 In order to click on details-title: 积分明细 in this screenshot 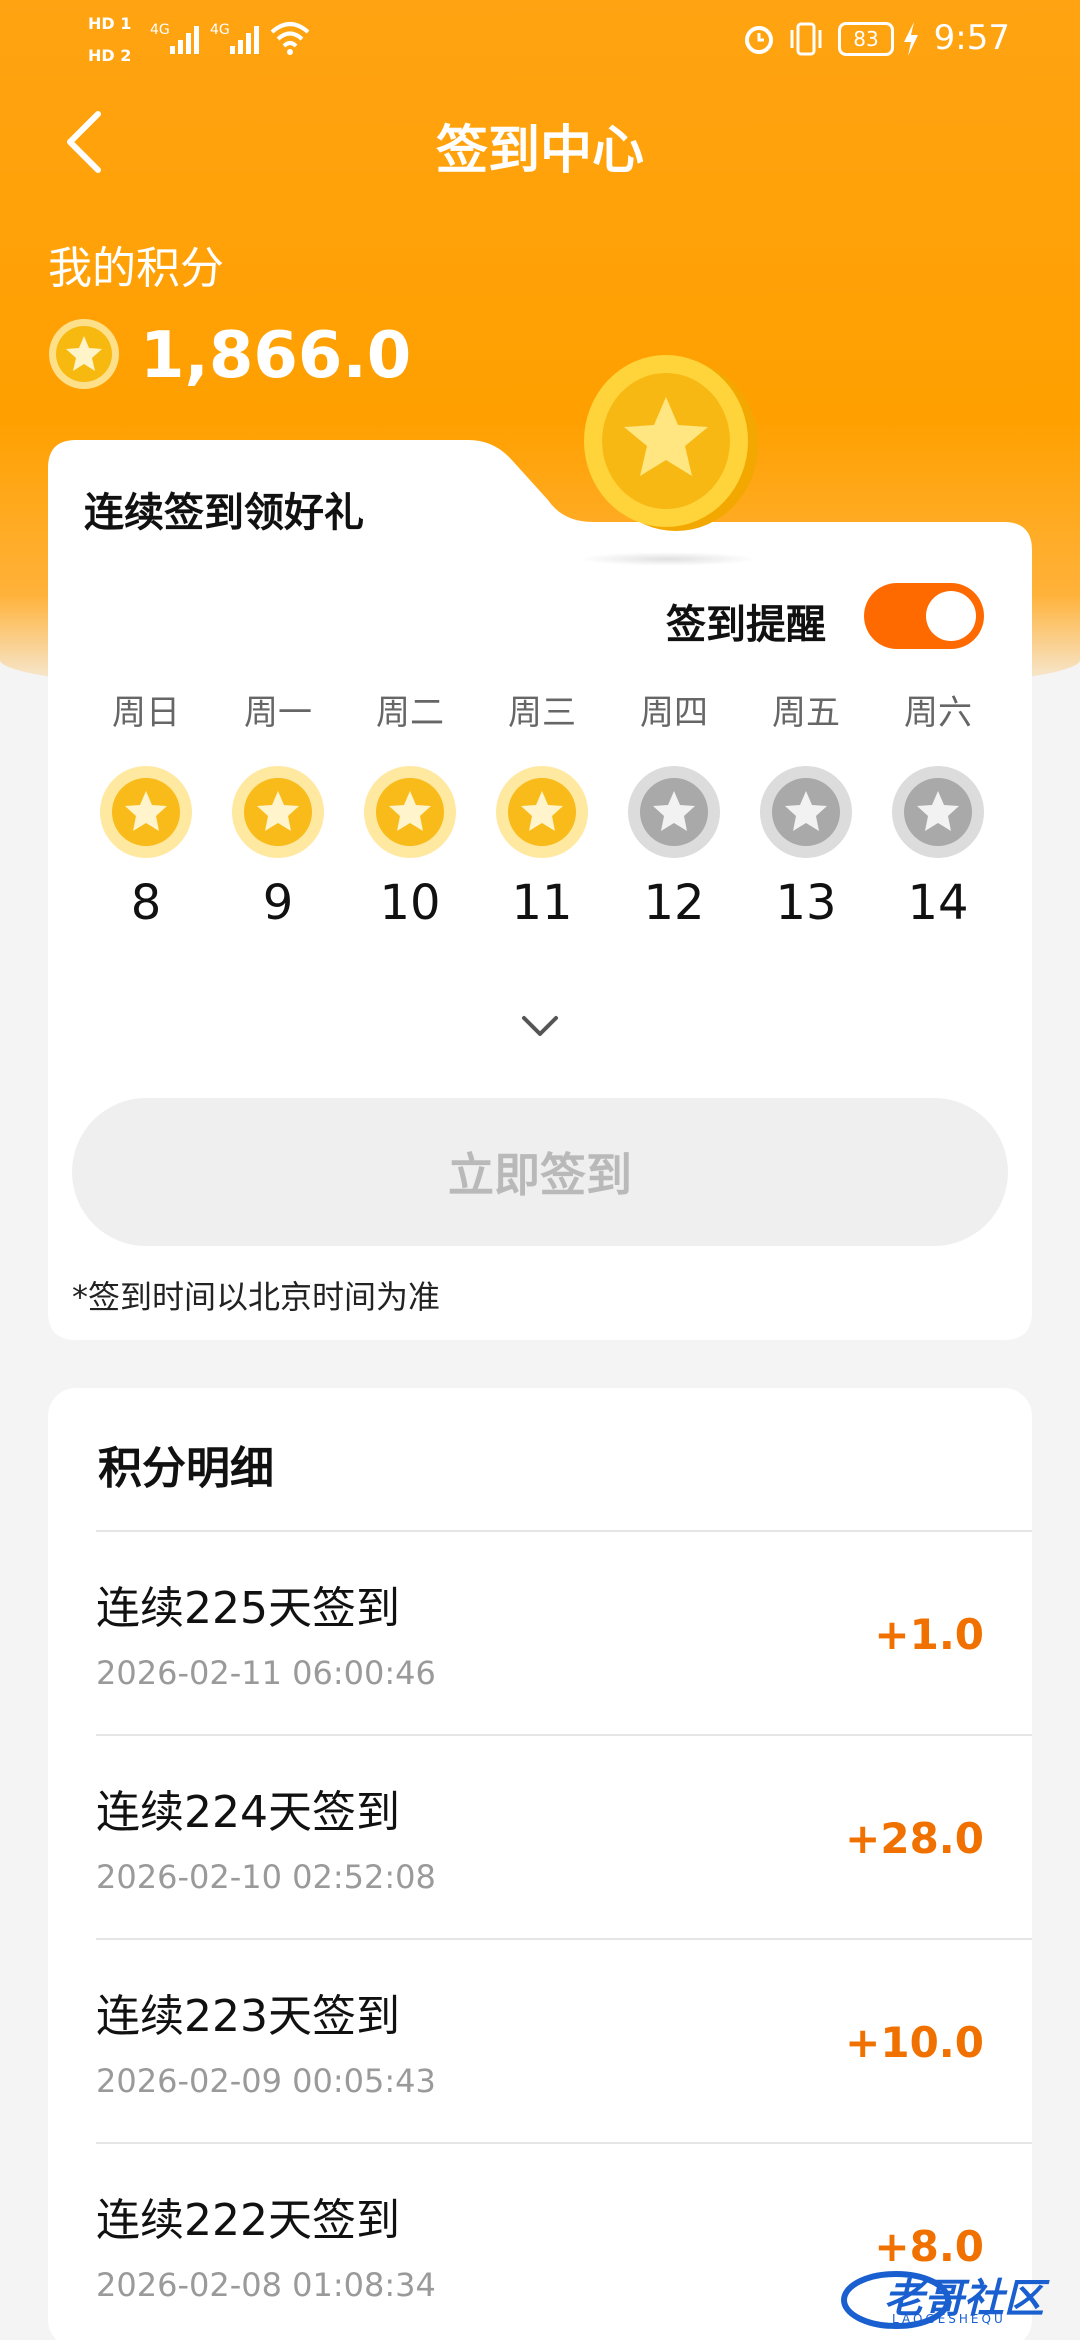, I will do `click(186, 1468)`.